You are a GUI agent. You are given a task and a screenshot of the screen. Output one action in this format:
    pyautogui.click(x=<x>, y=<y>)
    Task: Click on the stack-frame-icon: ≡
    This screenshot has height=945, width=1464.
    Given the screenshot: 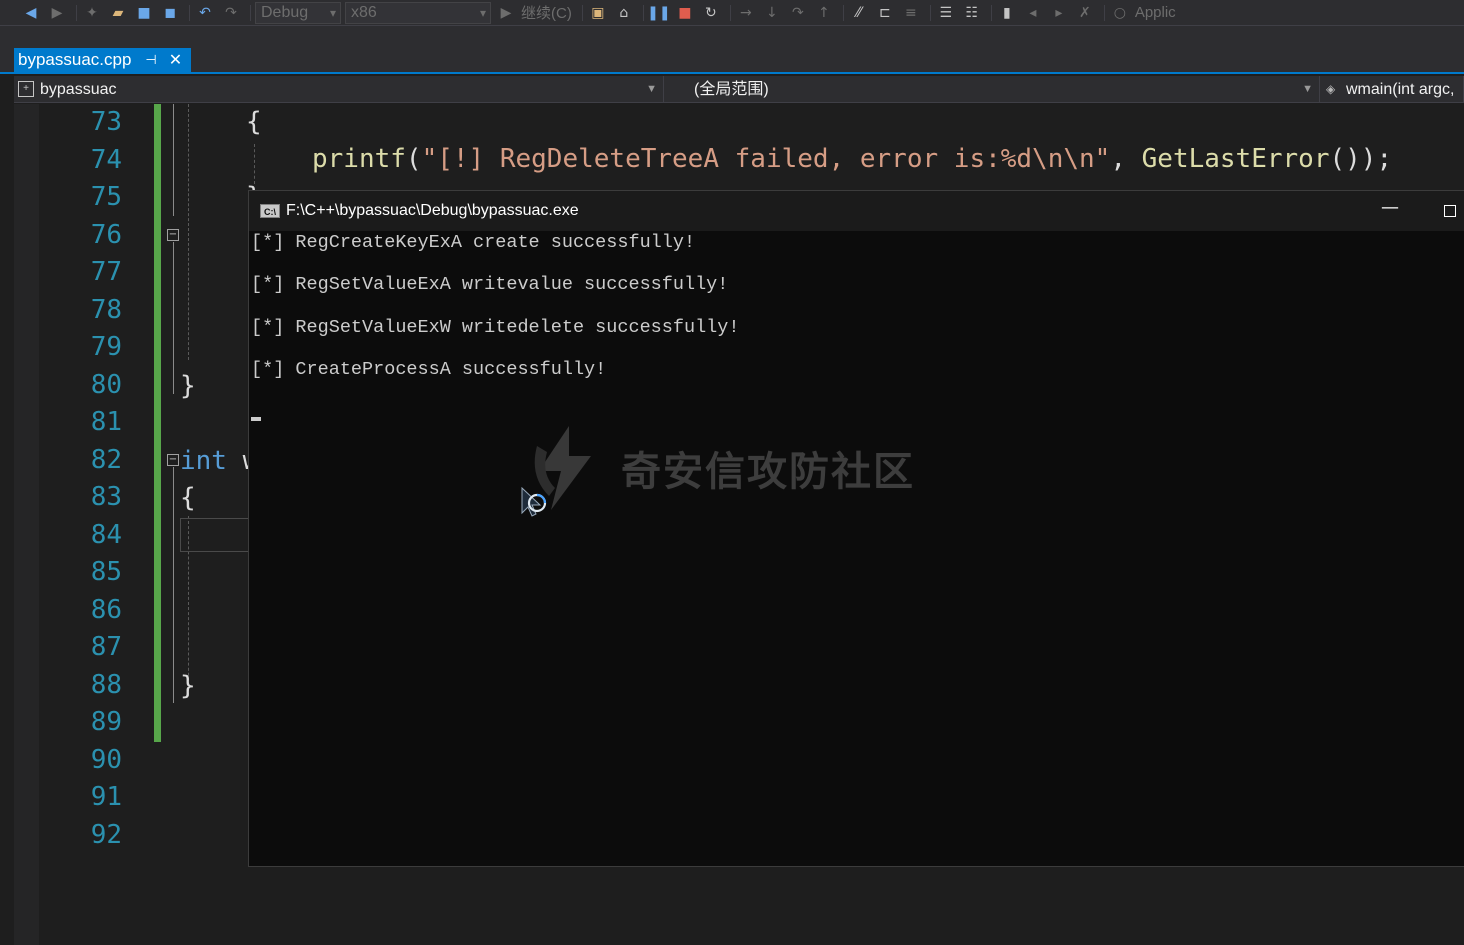 What is the action you would take?
    pyautogui.click(x=911, y=13)
    